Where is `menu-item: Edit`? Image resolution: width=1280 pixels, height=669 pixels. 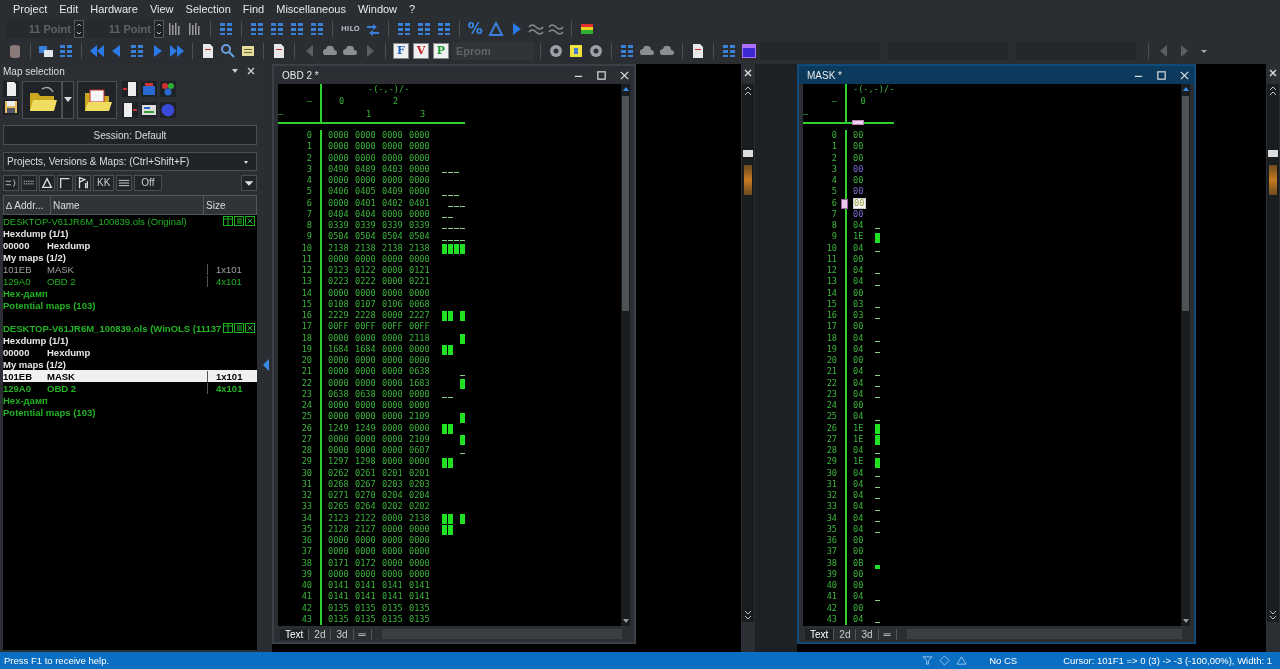 menu-item: Edit is located at coordinates (69, 9).